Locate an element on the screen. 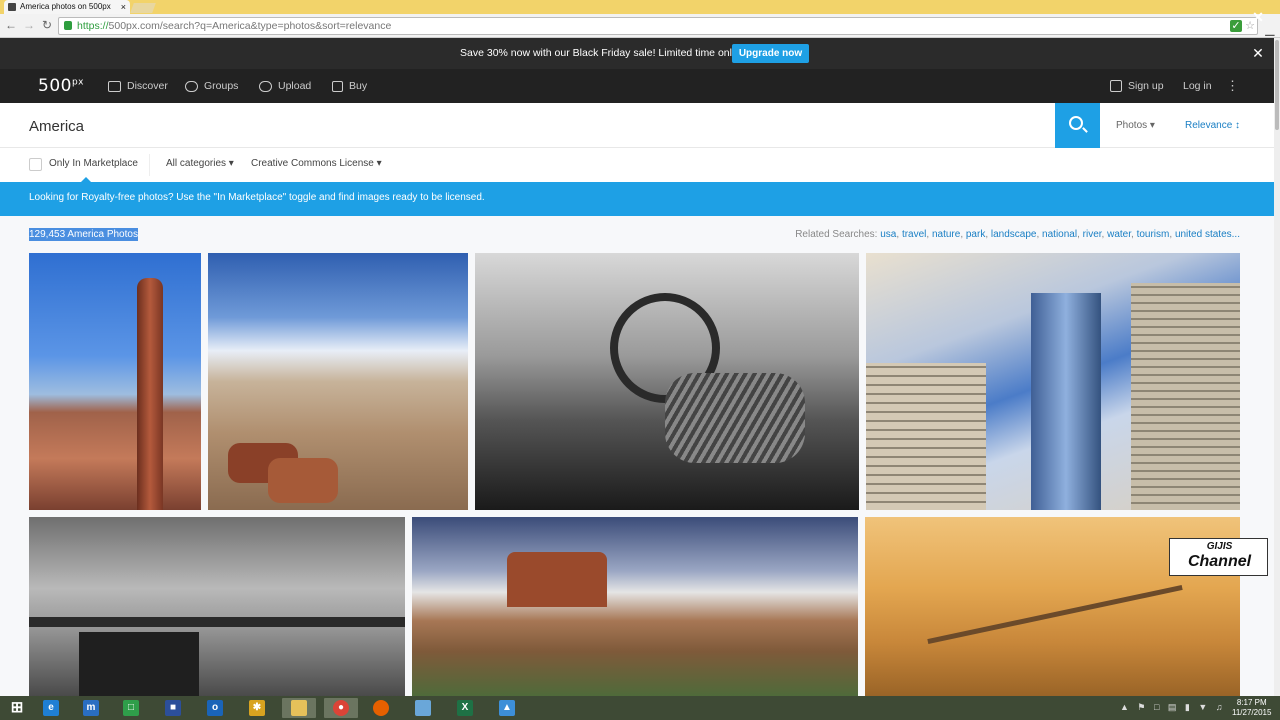 This screenshot has height=720, width=1280. app-icon is located at coordinates (423, 708).